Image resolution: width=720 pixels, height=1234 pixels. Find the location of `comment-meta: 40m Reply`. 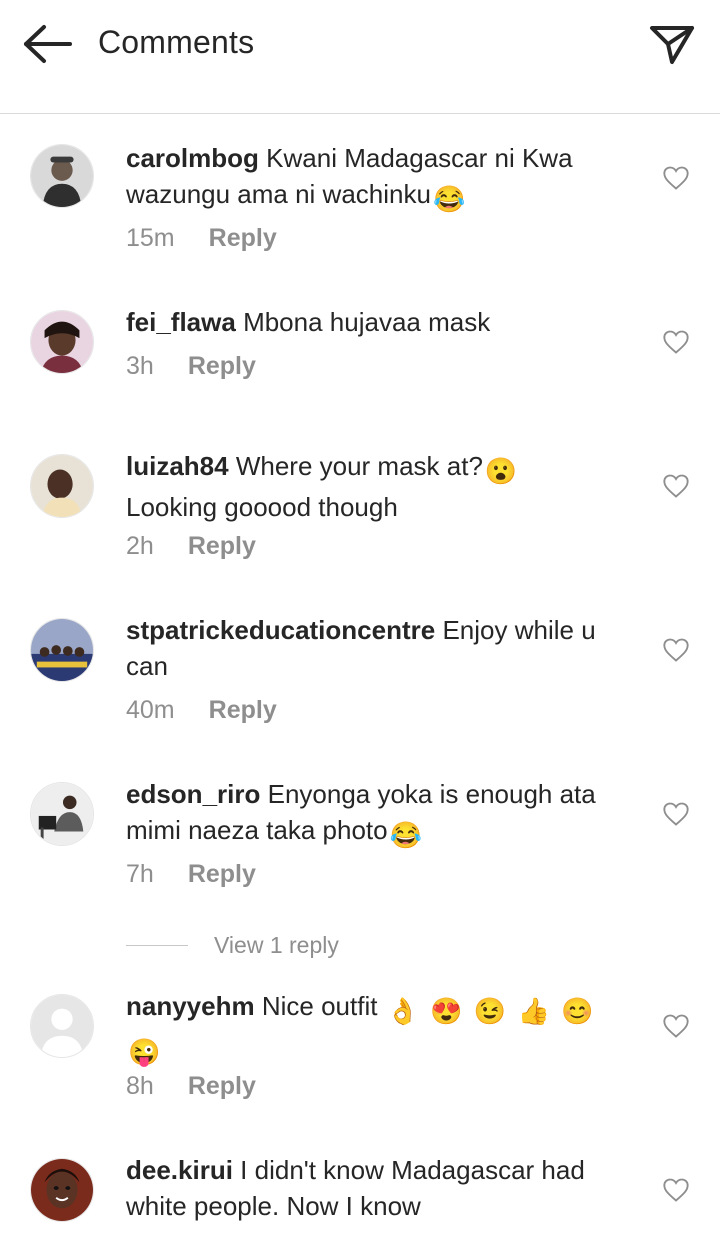

comment-meta: 40m Reply is located at coordinates (201, 710).